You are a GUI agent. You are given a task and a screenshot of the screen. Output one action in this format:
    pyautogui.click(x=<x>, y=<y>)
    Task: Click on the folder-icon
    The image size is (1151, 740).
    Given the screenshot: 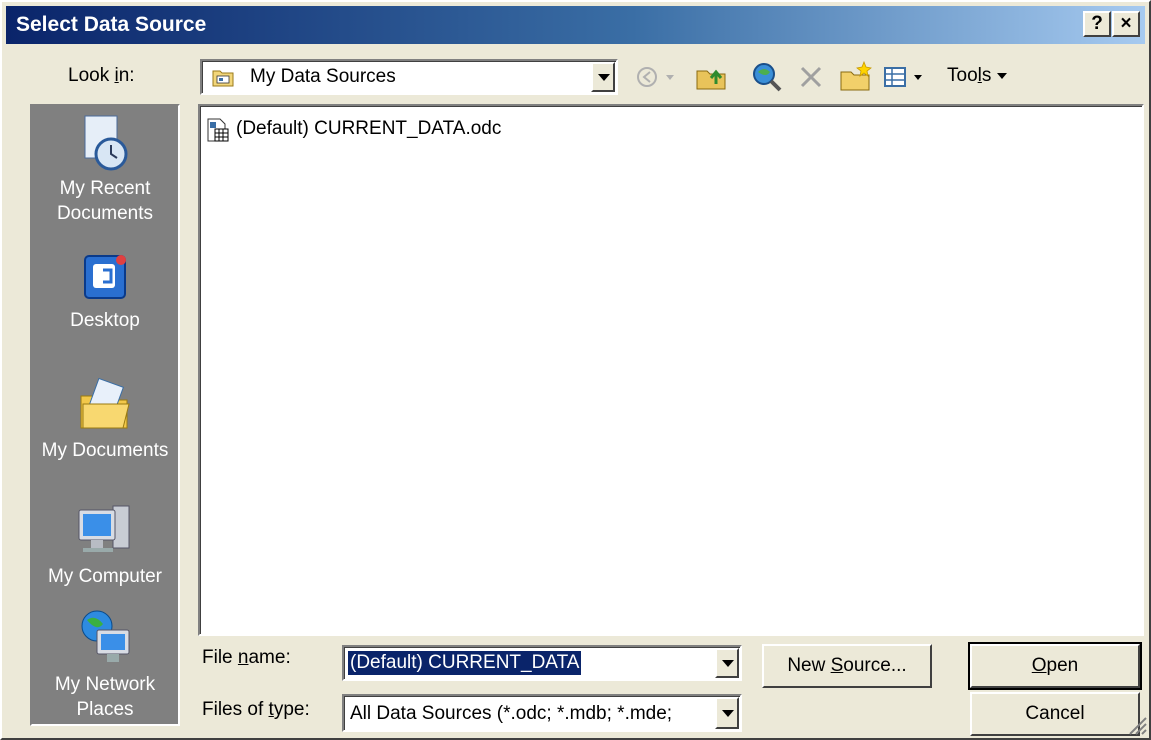 What is the action you would take?
    pyautogui.click(x=223, y=78)
    